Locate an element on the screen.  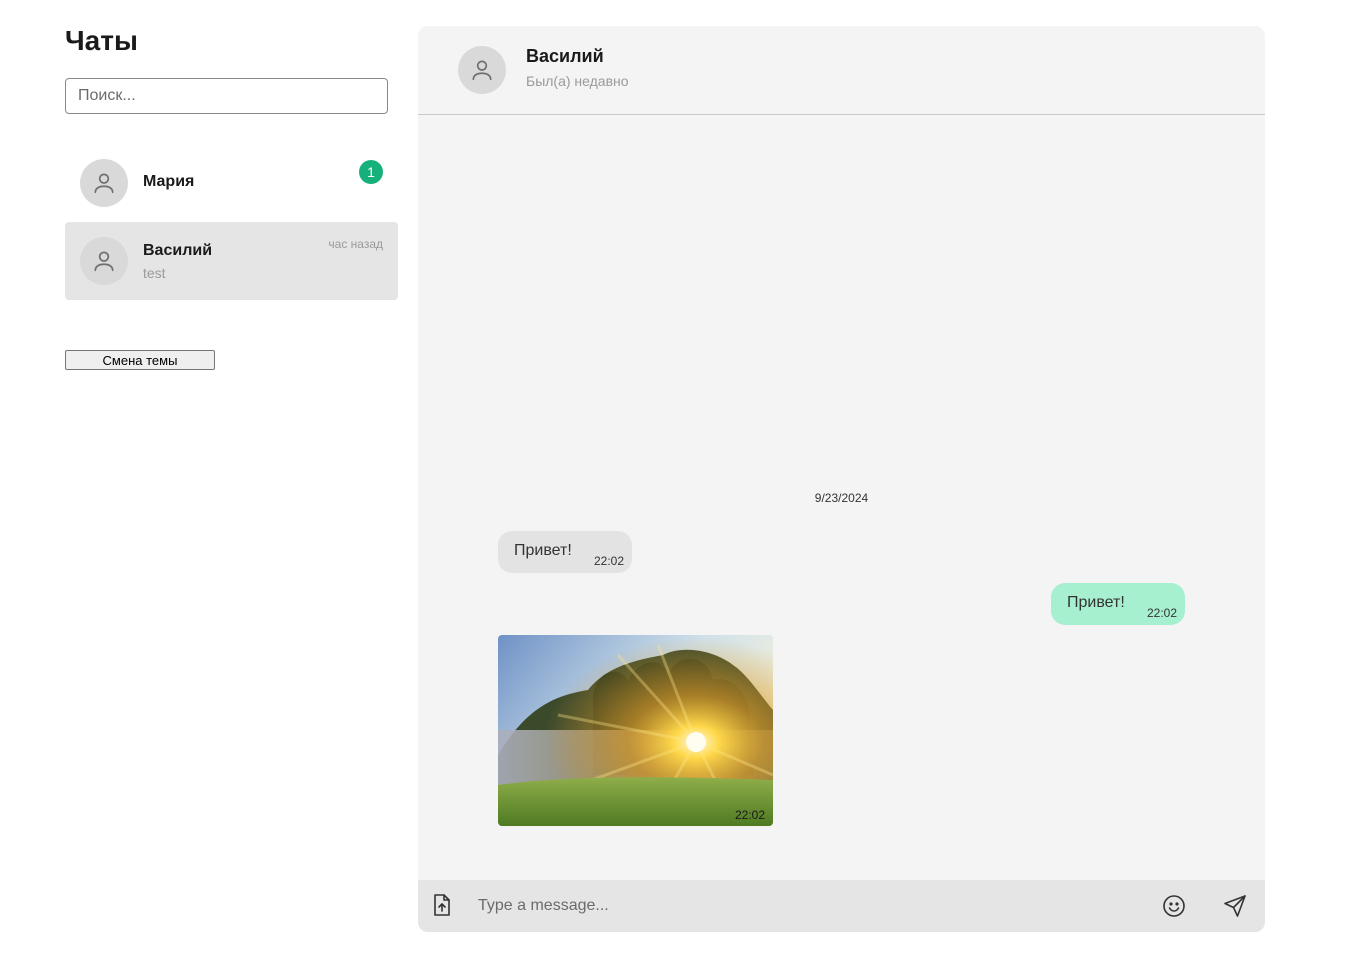
unread-badge: 1 is located at coordinates (371, 172).